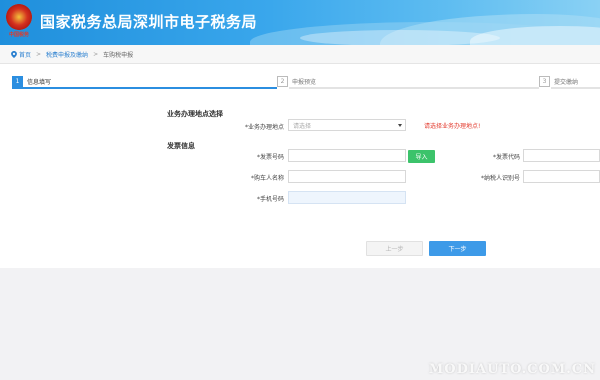 The image size is (600, 380). Describe the element at coordinates (400, 37) in the screenshot. I see `header-decoration` at that location.